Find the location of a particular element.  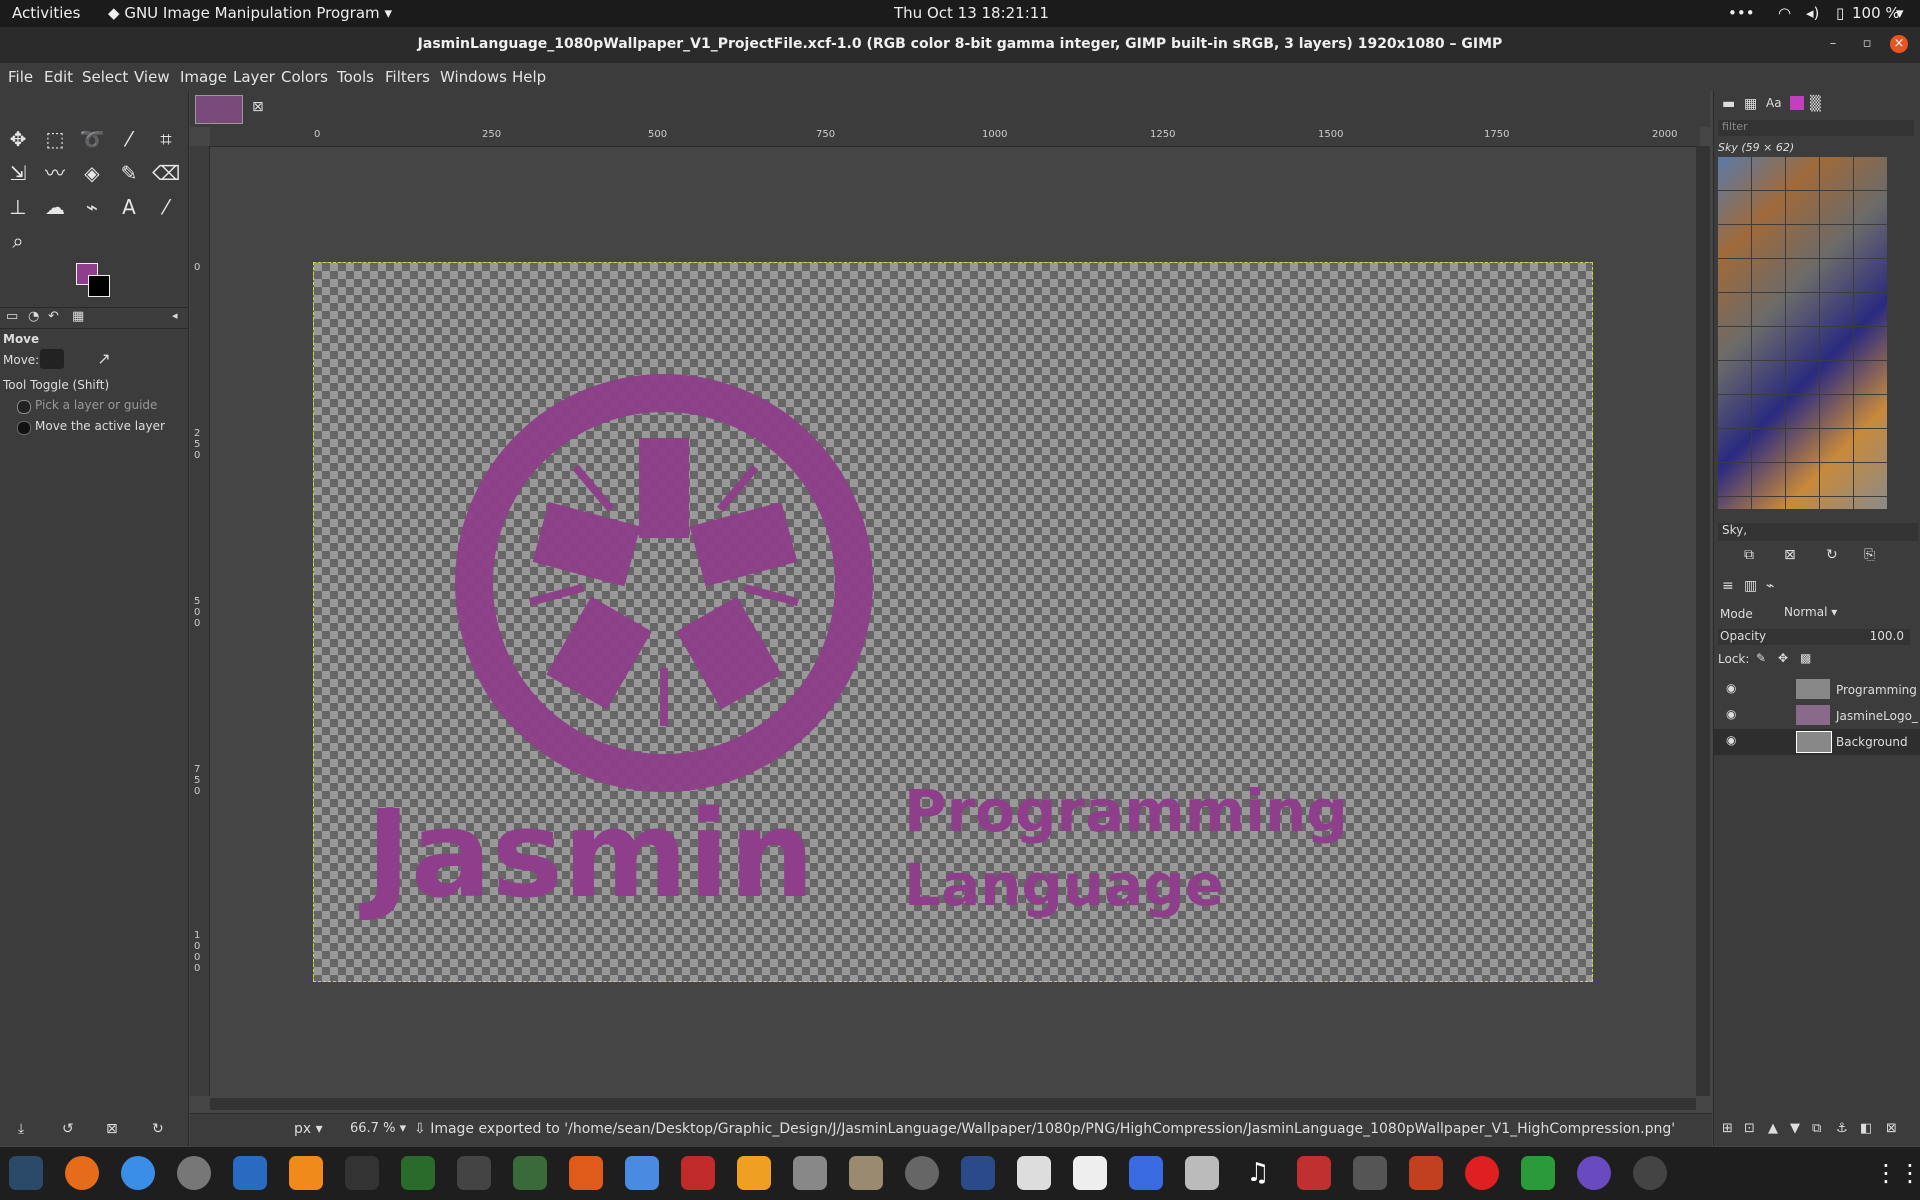

paths-tab-icon: ⌁ is located at coordinates (1770, 586).